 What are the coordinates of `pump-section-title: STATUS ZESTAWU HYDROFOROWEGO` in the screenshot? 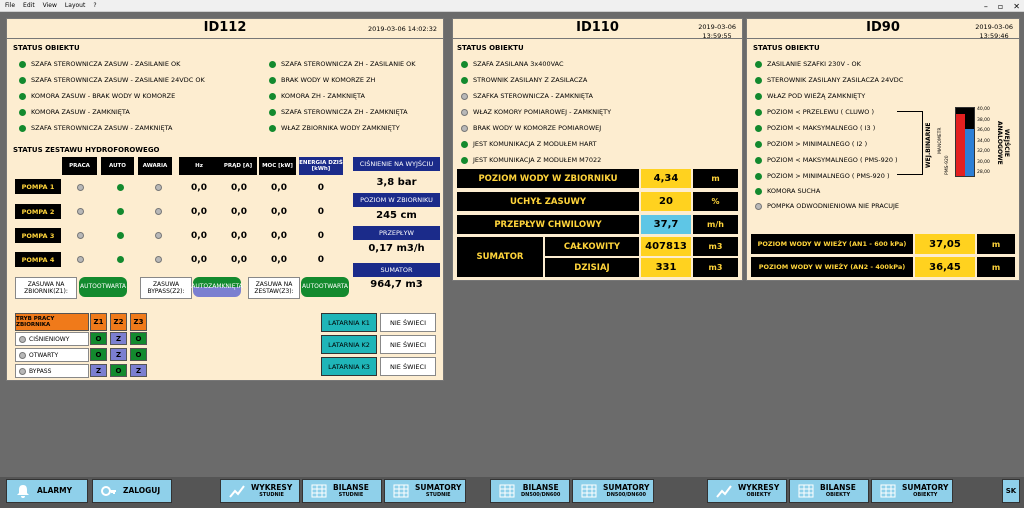 It's located at (86, 150).